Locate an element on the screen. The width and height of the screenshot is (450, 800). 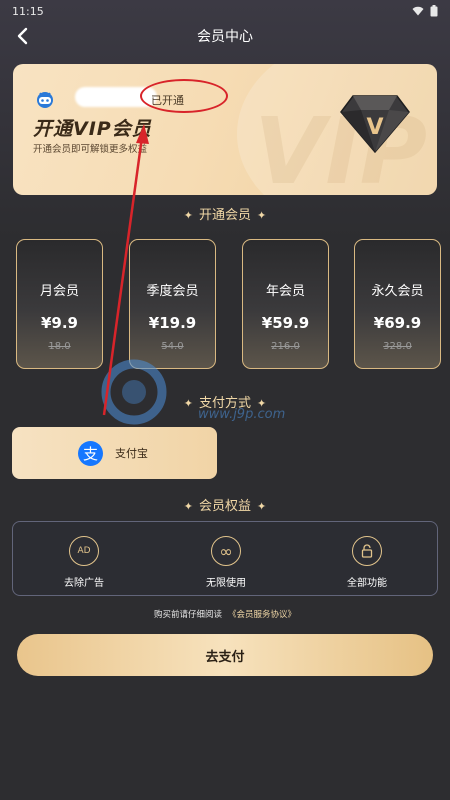
plan-original-price: 54.0 is located at coordinates (172, 346).